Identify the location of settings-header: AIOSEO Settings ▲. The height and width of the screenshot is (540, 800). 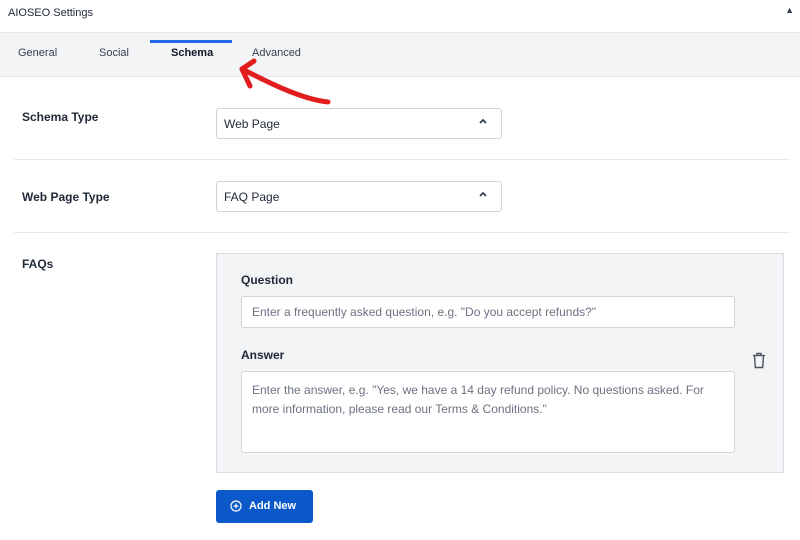
(400, 16).